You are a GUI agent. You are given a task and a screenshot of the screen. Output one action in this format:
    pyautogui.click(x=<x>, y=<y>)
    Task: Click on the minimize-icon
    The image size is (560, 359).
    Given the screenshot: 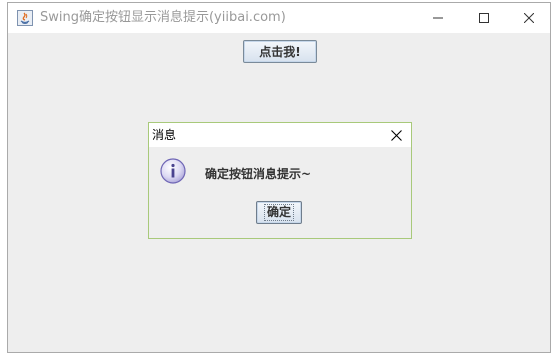 What is the action you would take?
    pyautogui.click(x=438, y=18)
    